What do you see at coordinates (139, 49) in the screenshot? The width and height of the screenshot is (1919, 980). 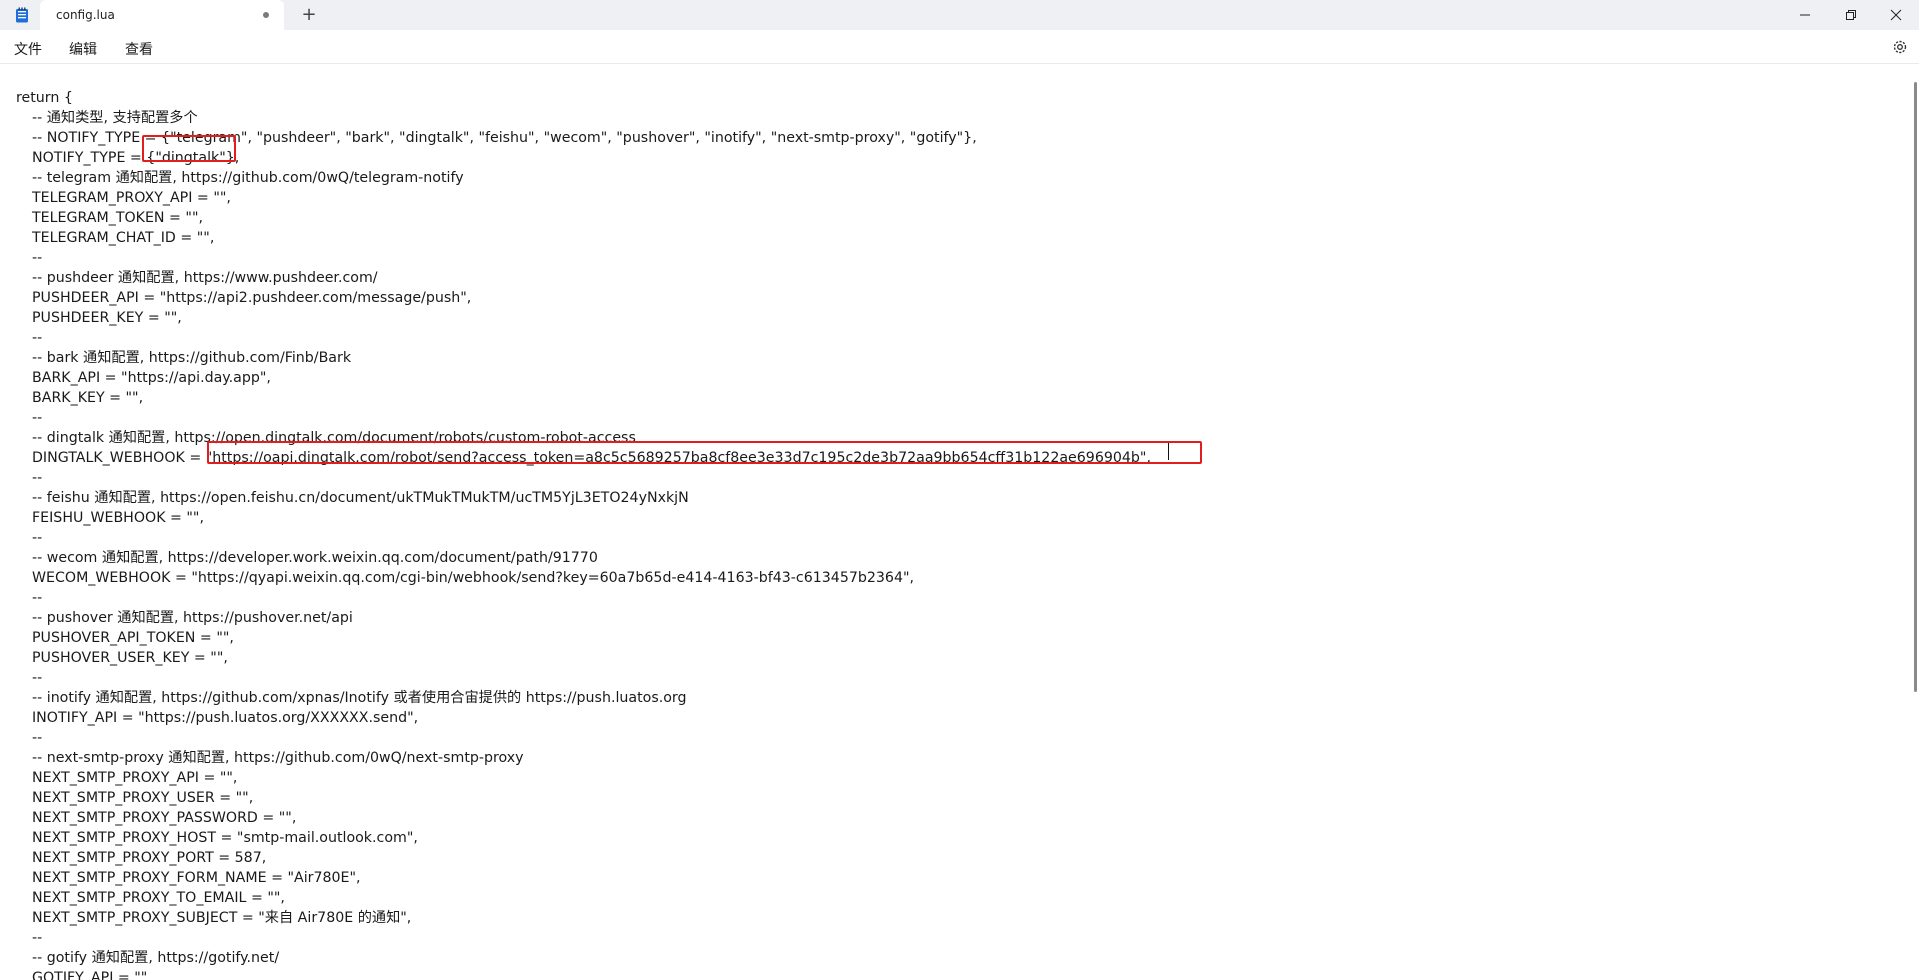 I see `menu-view: 查看` at bounding box center [139, 49].